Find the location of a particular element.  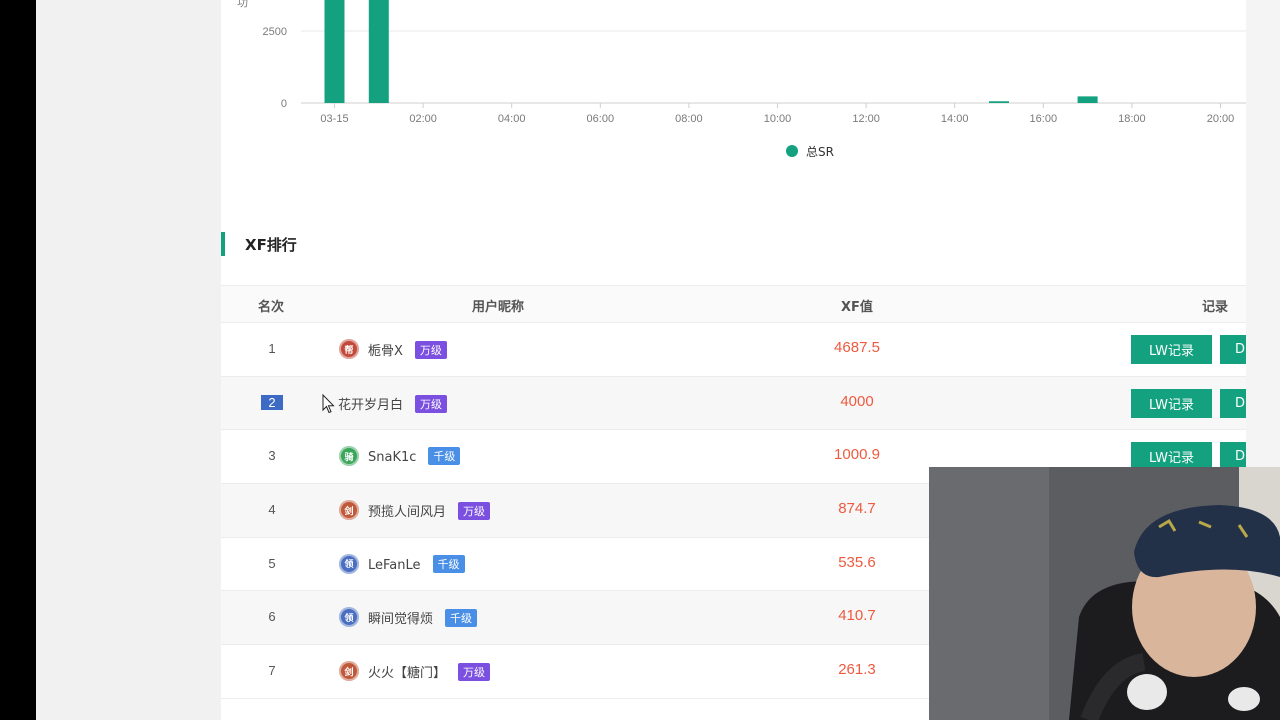

y-tick-label: 0 is located at coordinates (284, 104).